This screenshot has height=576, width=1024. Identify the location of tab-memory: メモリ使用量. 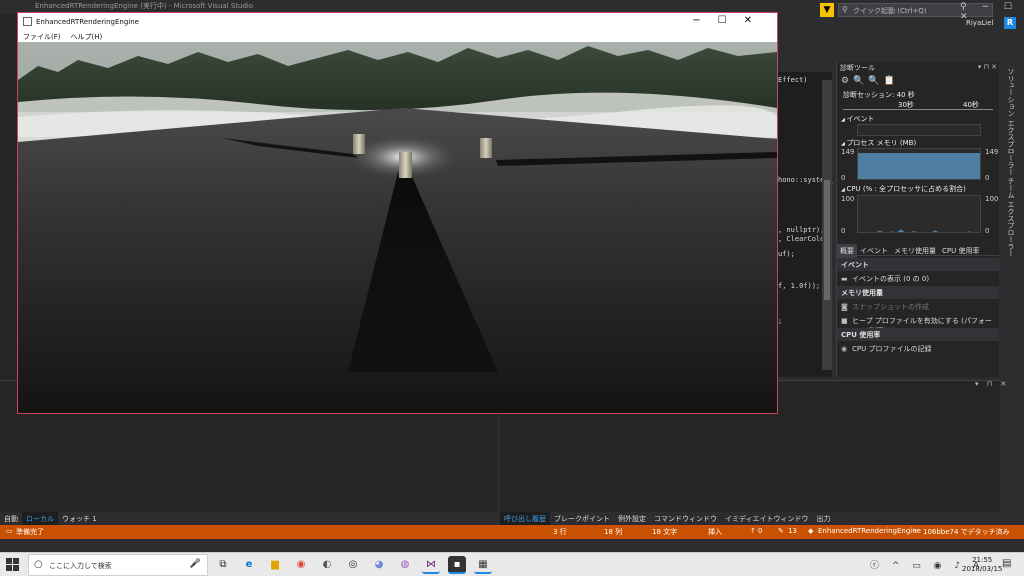
(915, 251).